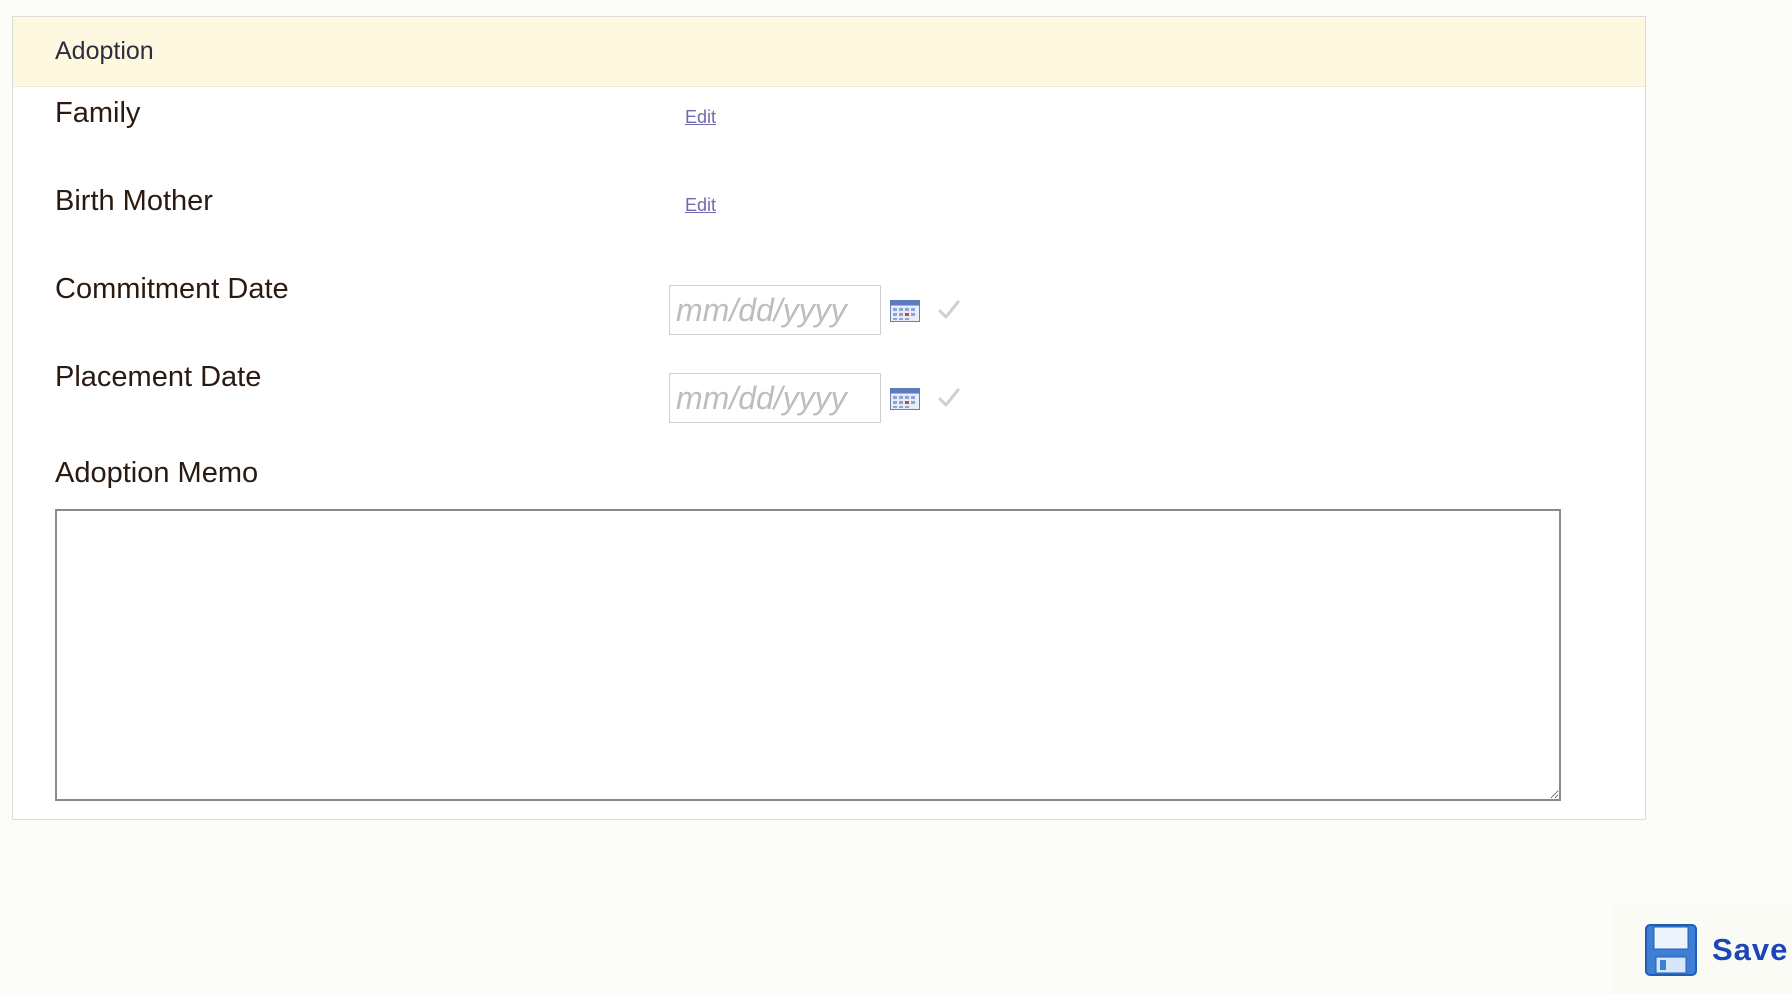 Image resolution: width=1792 pixels, height=994 pixels. Describe the element at coordinates (775, 310) in the screenshot. I see `commitment-date-input` at that location.